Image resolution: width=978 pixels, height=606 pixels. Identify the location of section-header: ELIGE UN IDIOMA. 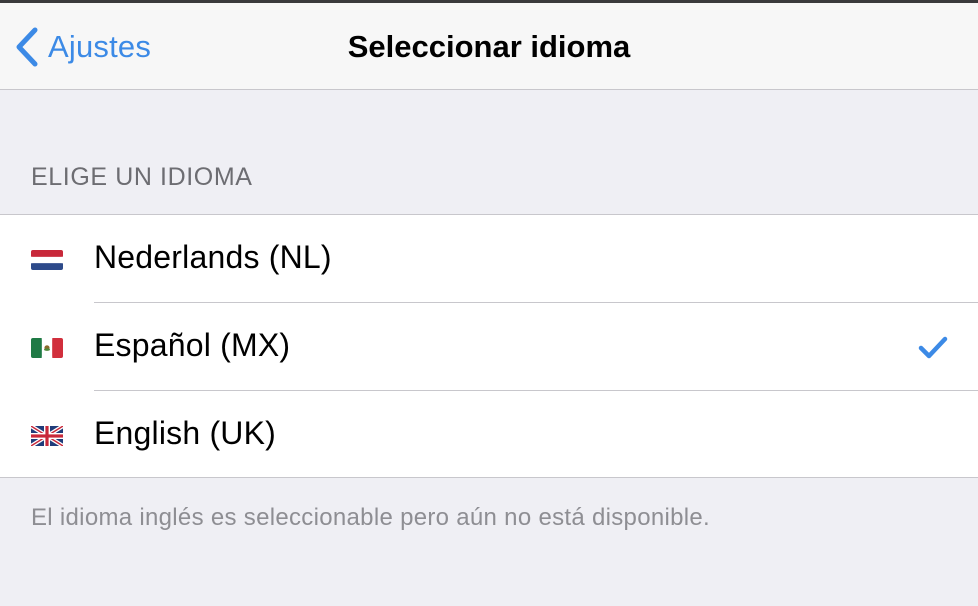
(142, 177).